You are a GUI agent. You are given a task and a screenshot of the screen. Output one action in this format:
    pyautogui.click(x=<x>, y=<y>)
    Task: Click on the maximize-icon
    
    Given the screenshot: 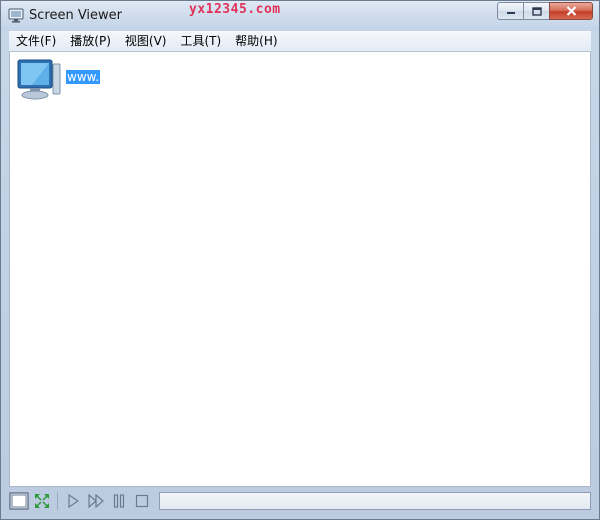 What is the action you would take?
    pyautogui.click(x=536, y=11)
    